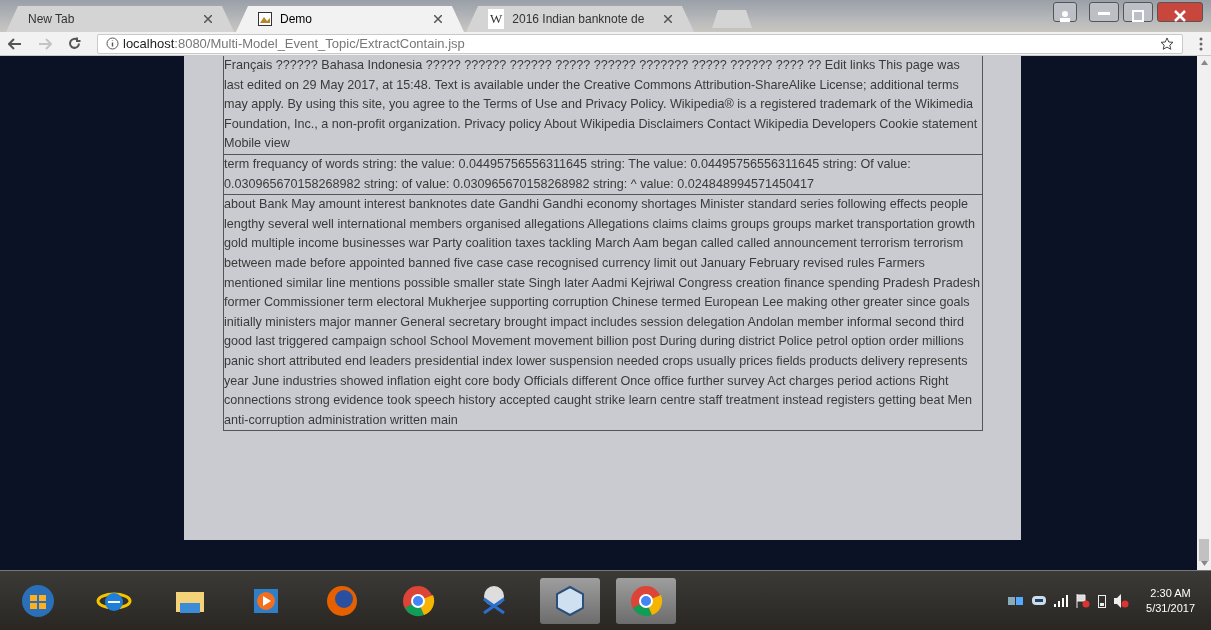 This screenshot has height=630, width=1211. What do you see at coordinates (1201, 43) in the screenshot?
I see `menu-icon` at bounding box center [1201, 43].